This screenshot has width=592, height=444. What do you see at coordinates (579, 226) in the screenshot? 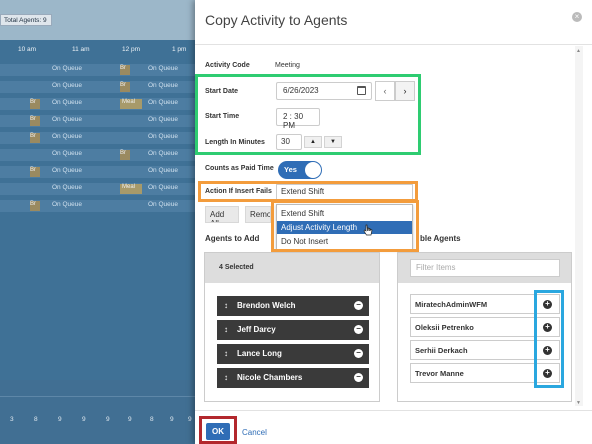
I see `dialog-scrollbar` at bounding box center [579, 226].